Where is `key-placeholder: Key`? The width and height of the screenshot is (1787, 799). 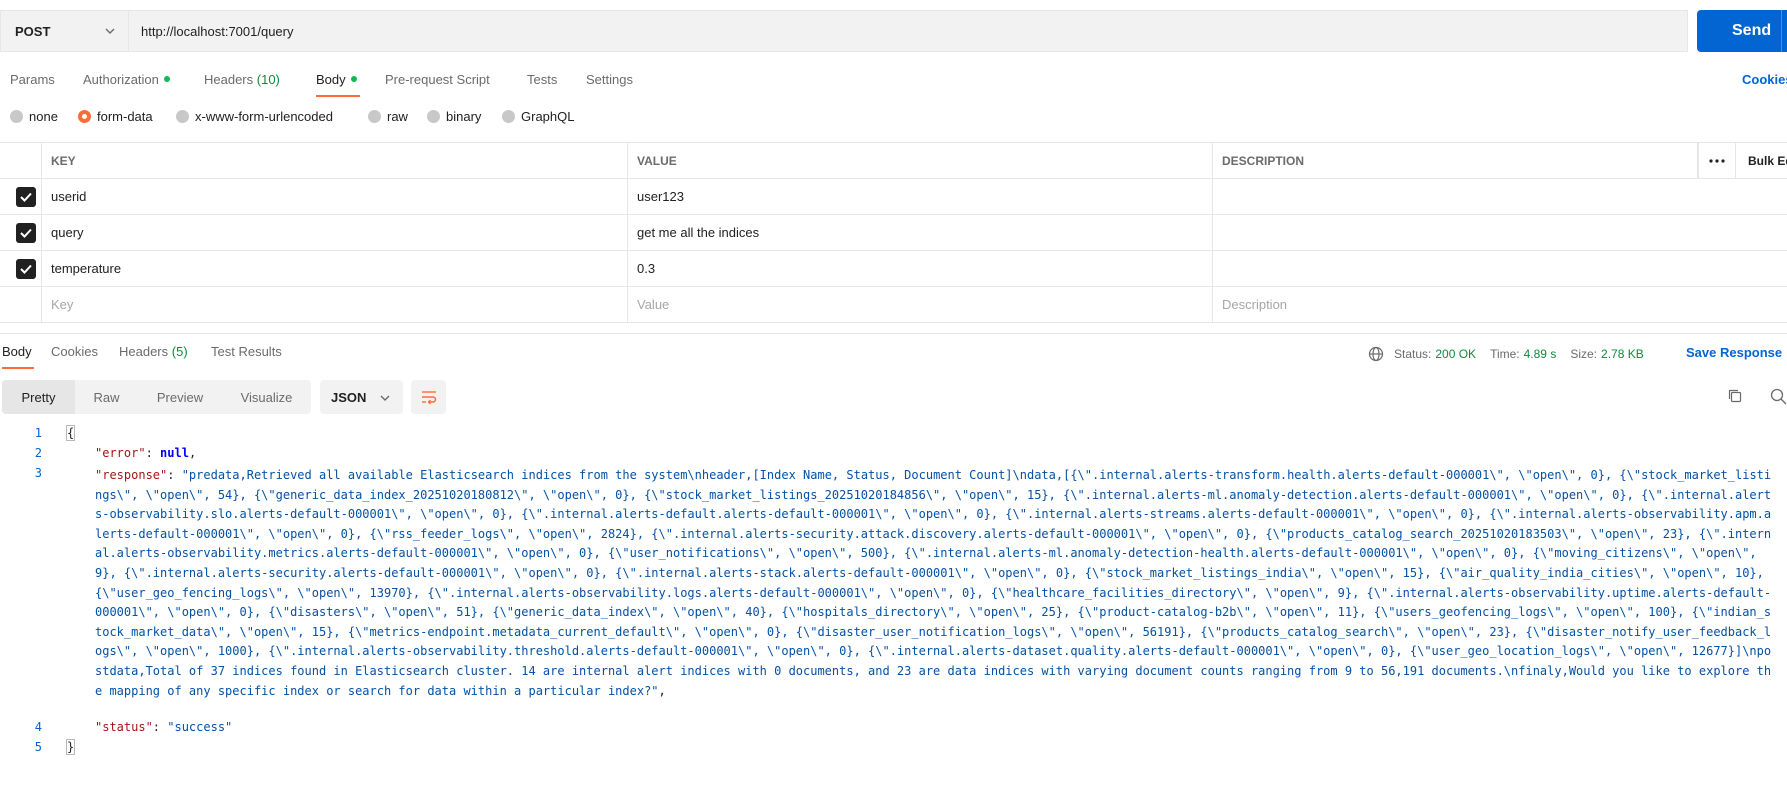
key-placeholder: Key is located at coordinates (335, 304).